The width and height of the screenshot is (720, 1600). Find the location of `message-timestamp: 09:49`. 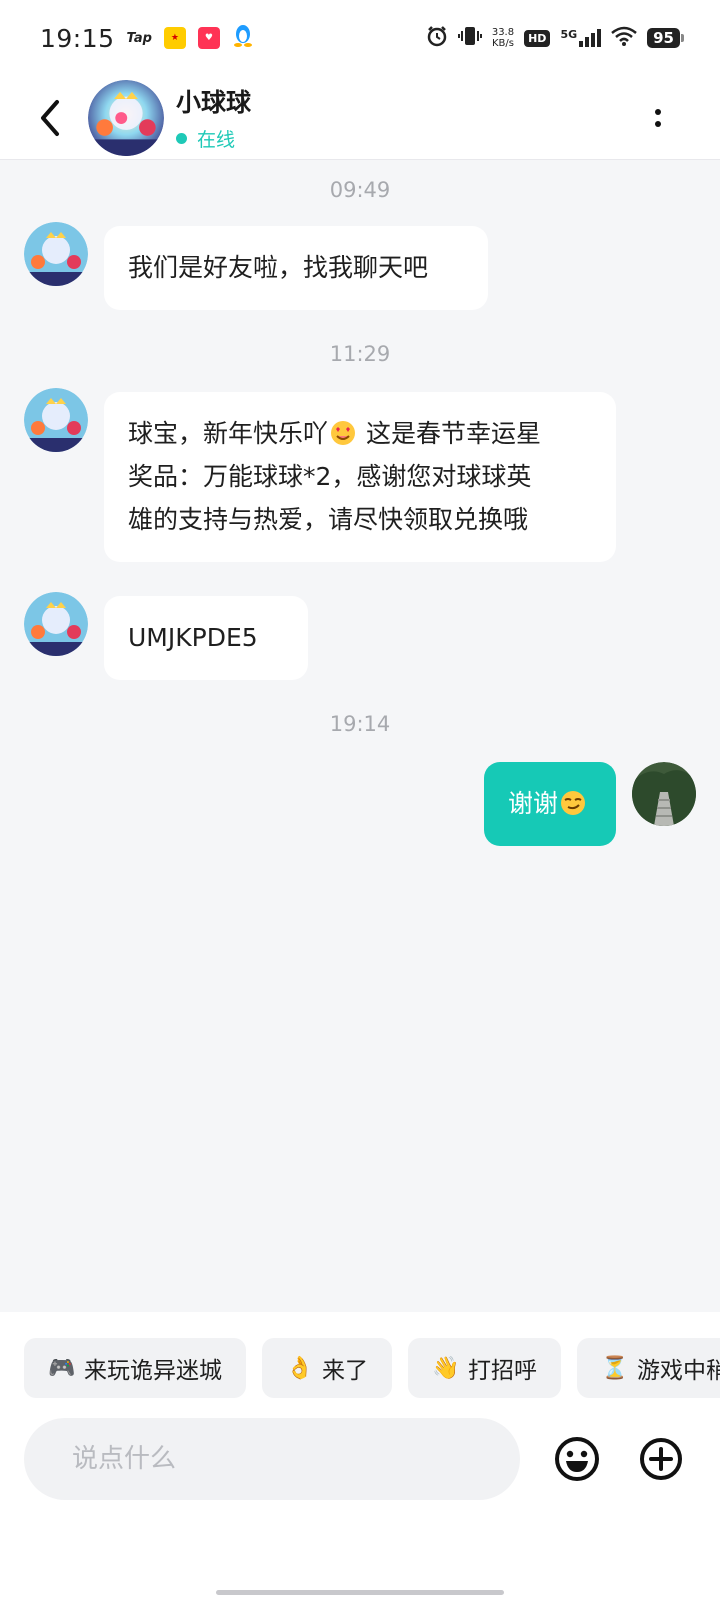

message-timestamp: 09:49 is located at coordinates (360, 190).